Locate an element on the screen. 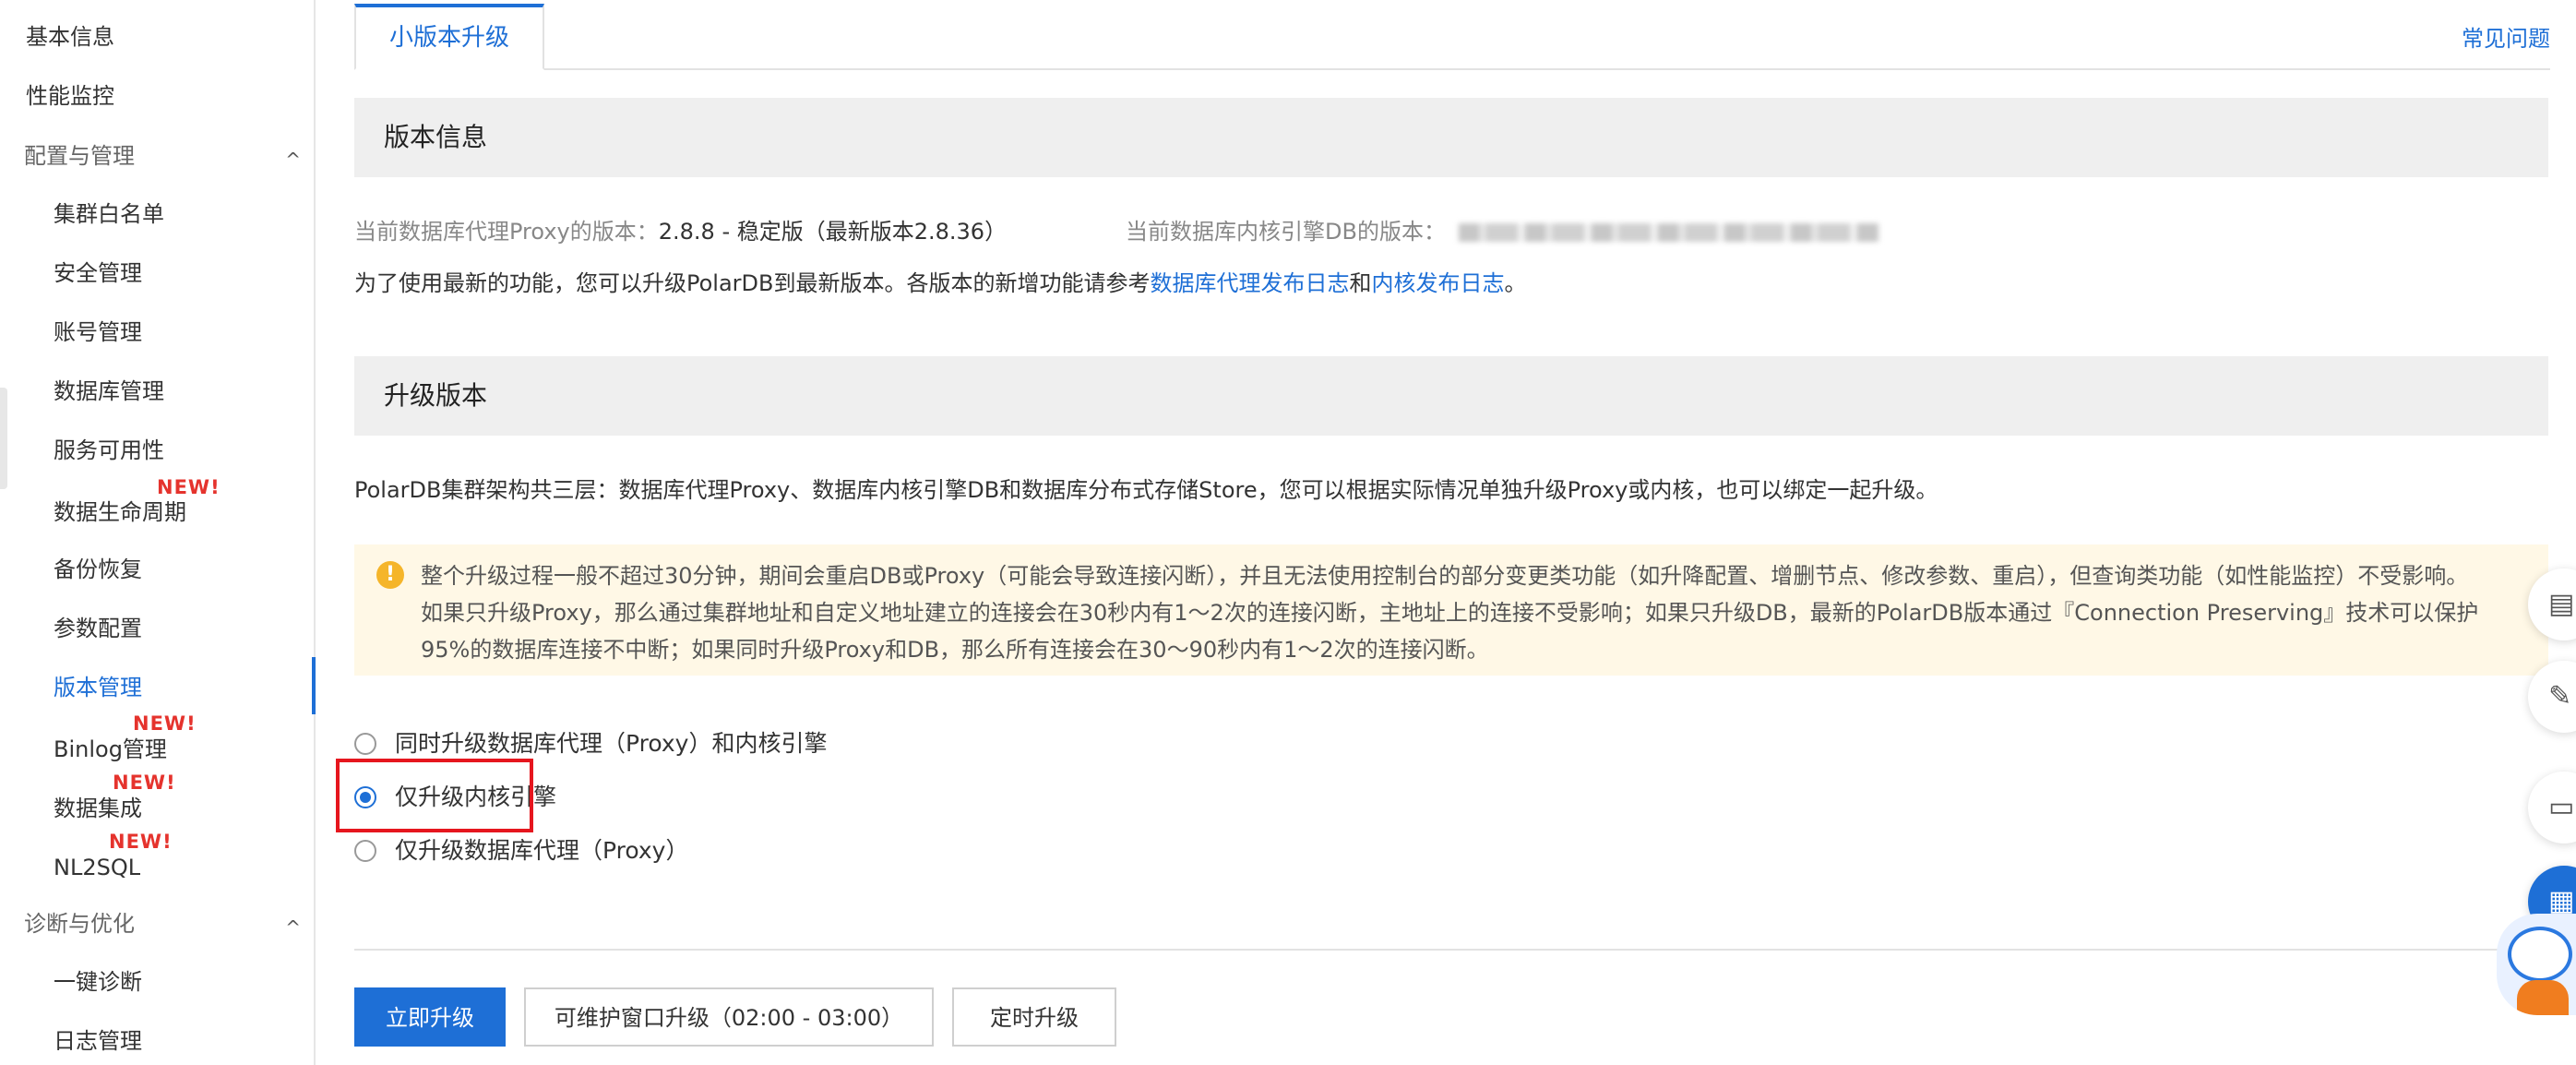 The height and width of the screenshot is (1065, 2576). sidebar-item-parameters: 参数配置 is located at coordinates (98, 628).